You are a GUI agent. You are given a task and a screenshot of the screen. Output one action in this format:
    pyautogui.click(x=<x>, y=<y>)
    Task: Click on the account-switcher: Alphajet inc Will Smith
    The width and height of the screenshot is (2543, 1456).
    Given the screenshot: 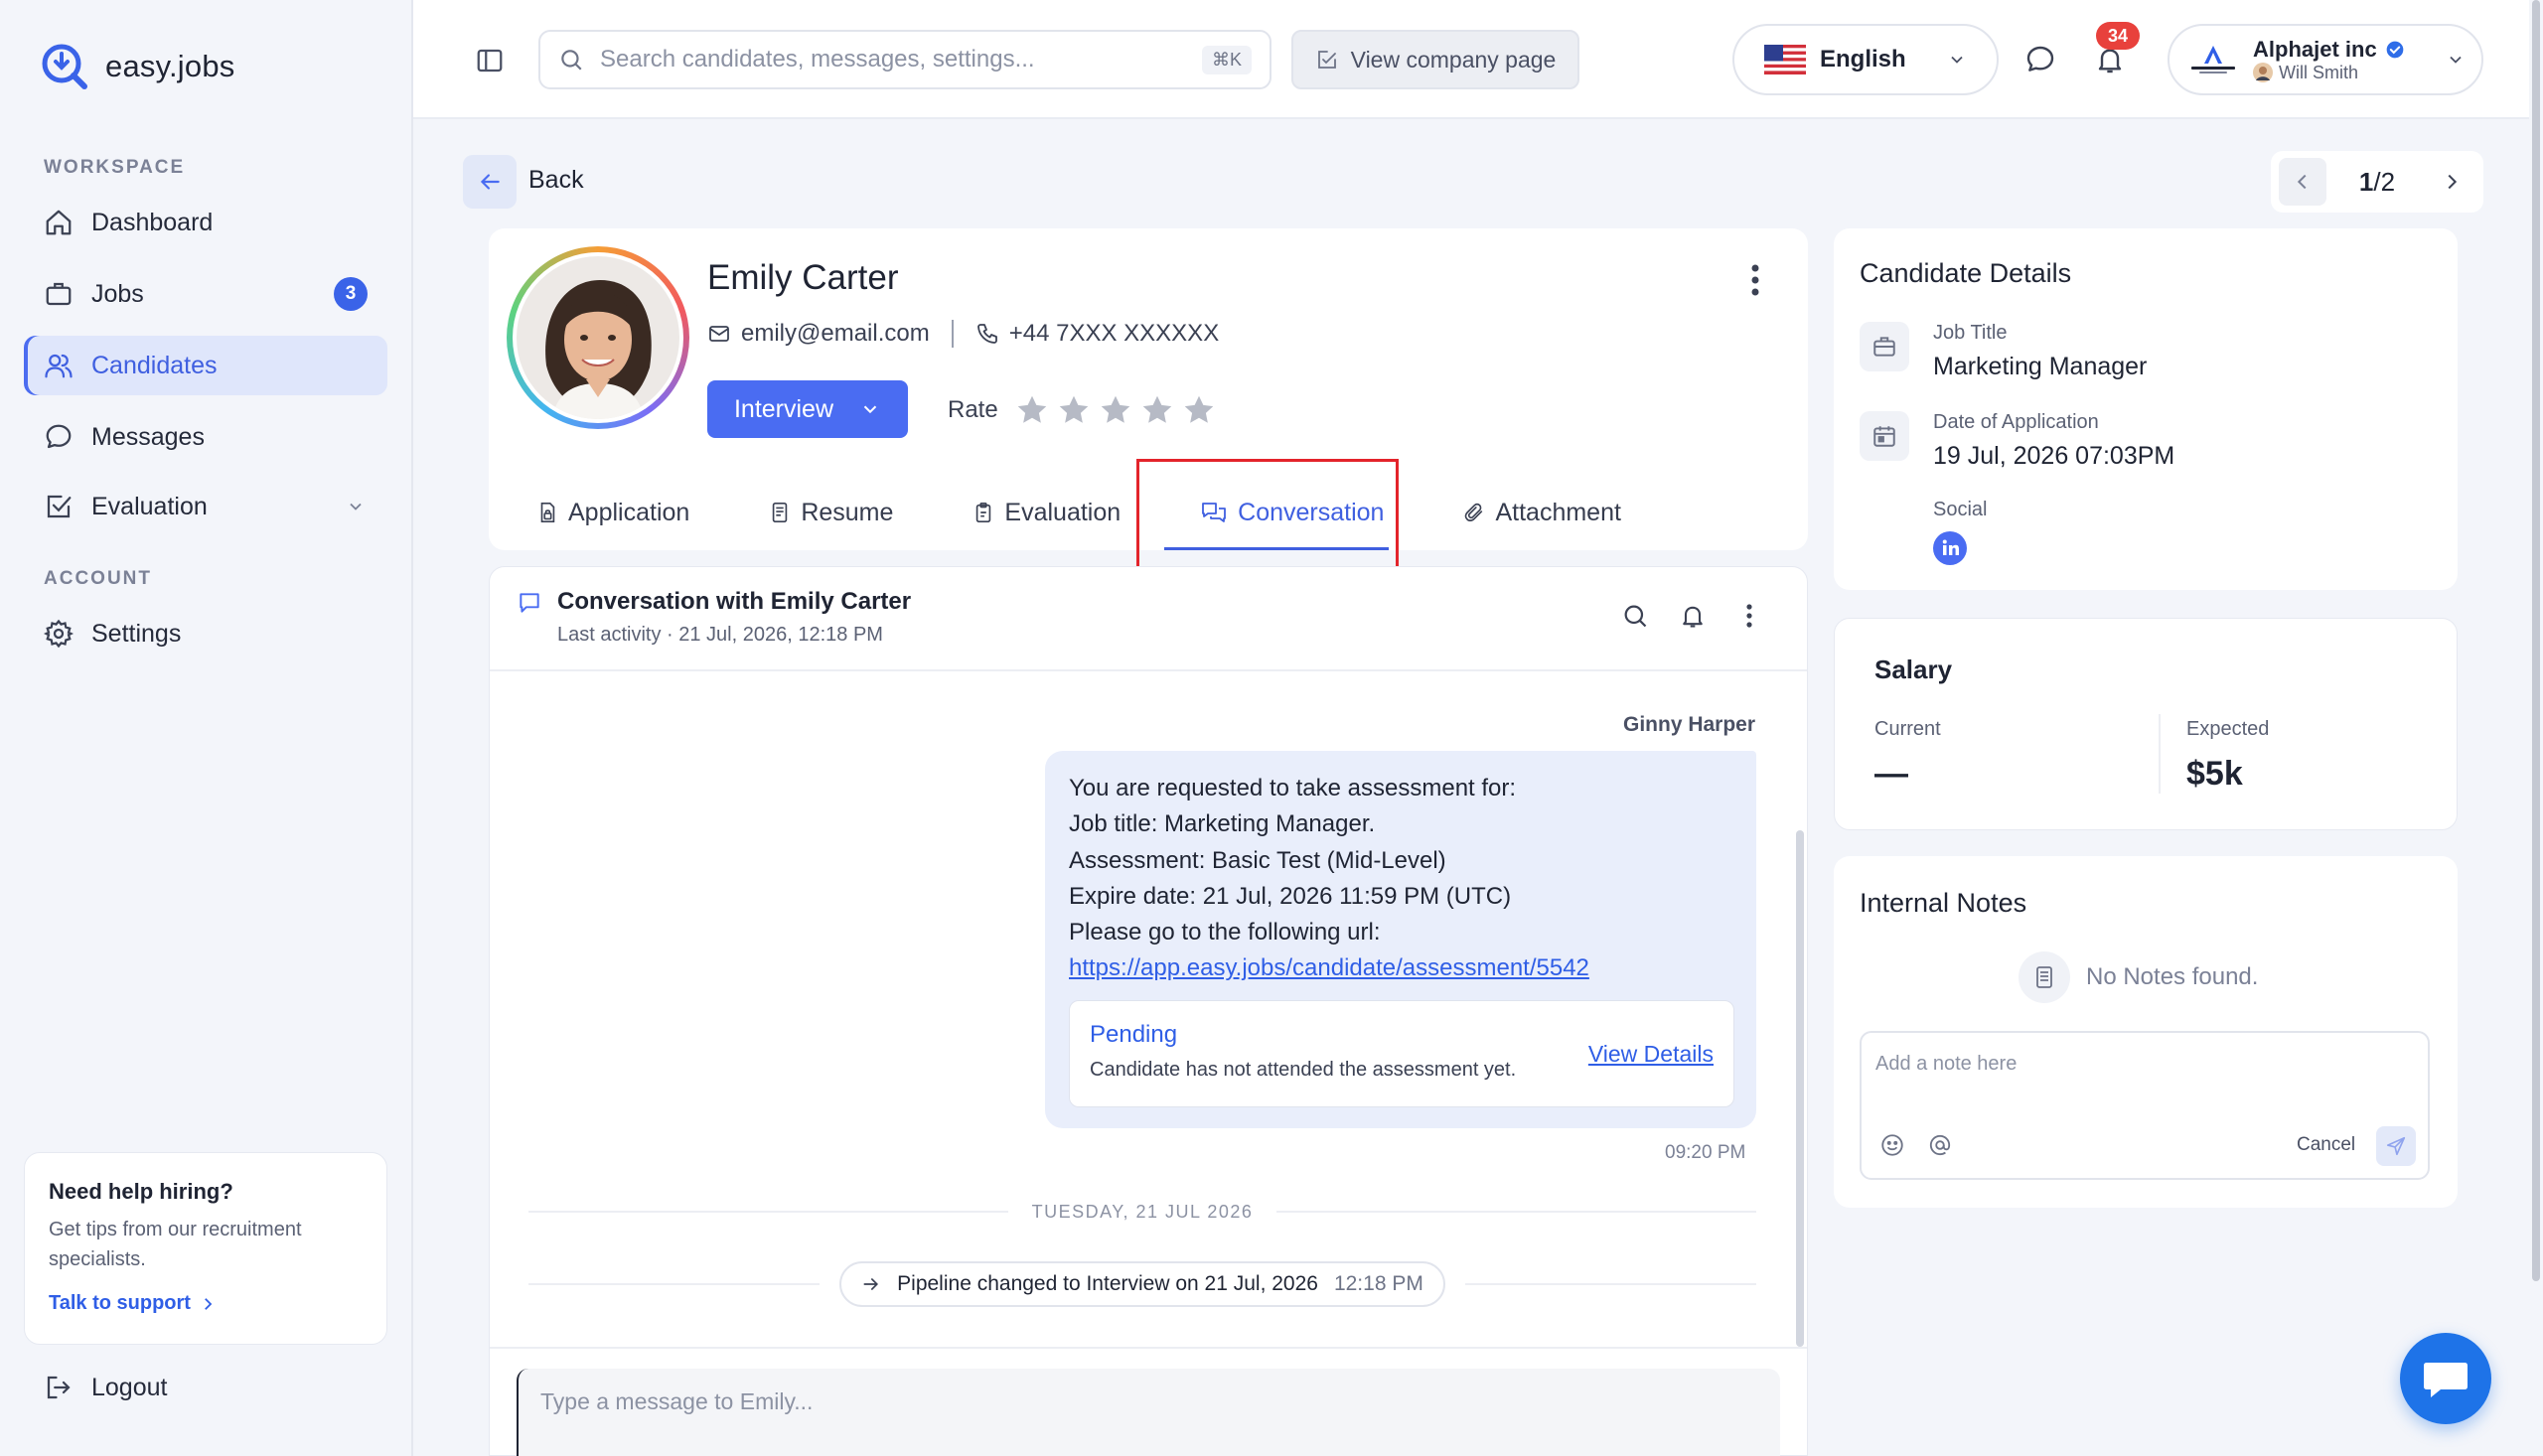 What is the action you would take?
    pyautogui.click(x=2325, y=59)
    